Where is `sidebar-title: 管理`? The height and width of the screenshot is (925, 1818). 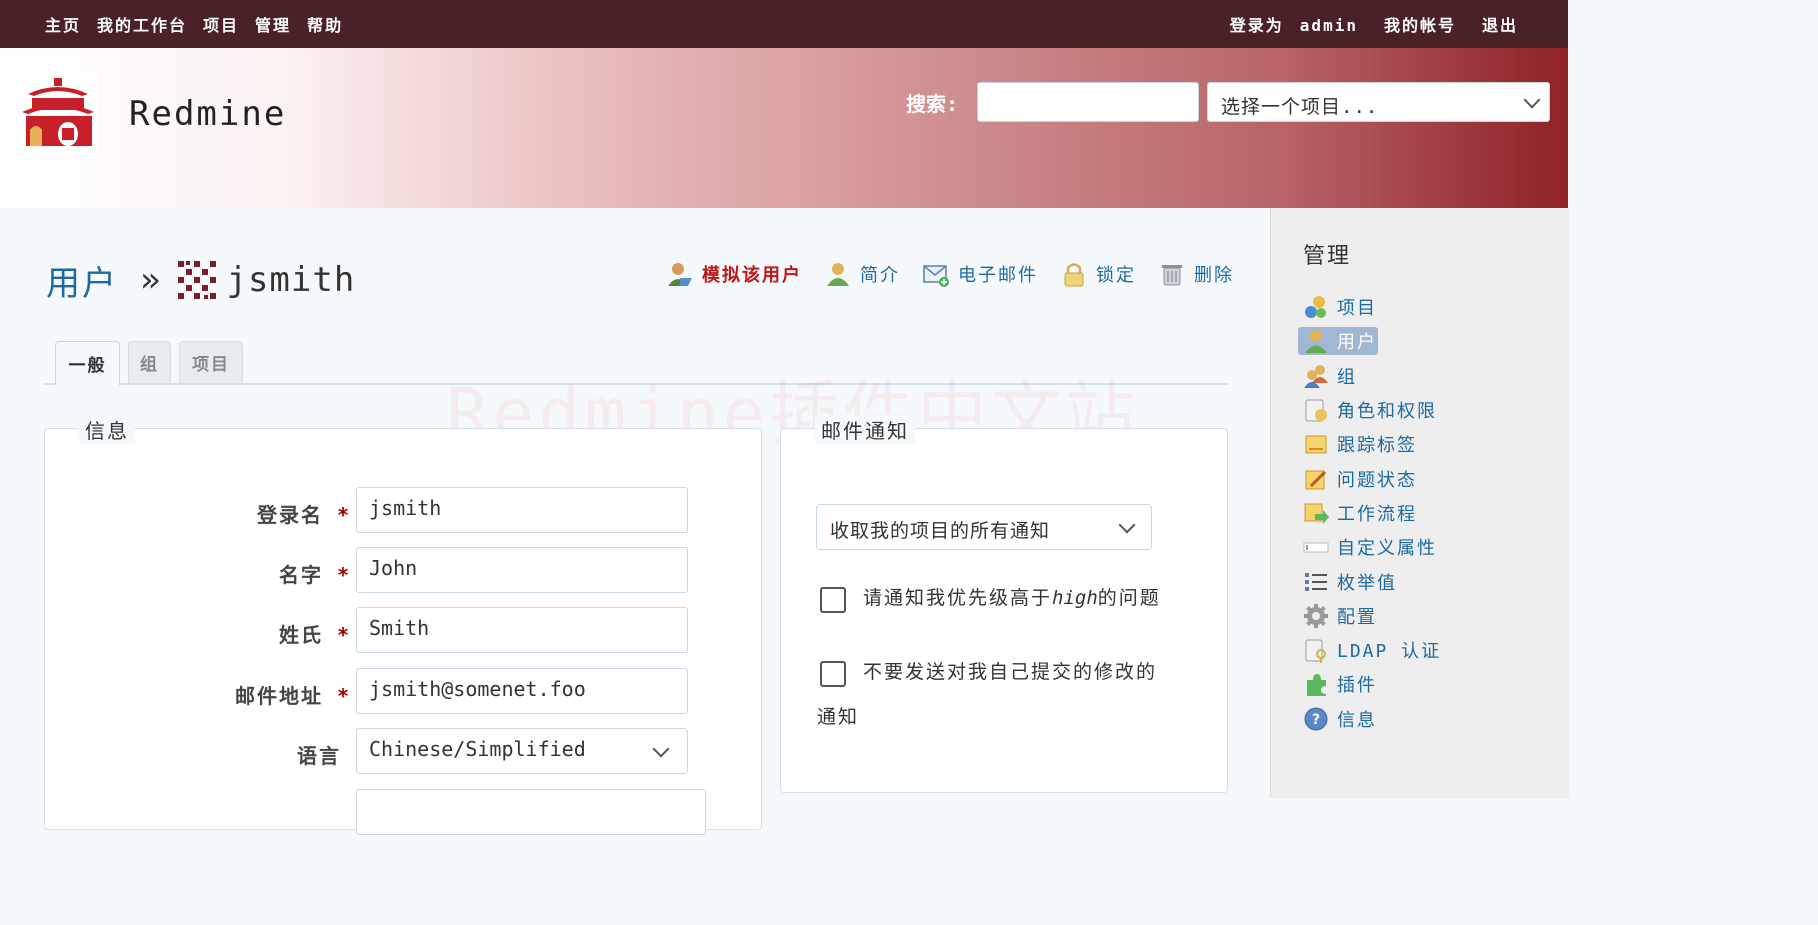 sidebar-title: 管理 is located at coordinates (1327, 256).